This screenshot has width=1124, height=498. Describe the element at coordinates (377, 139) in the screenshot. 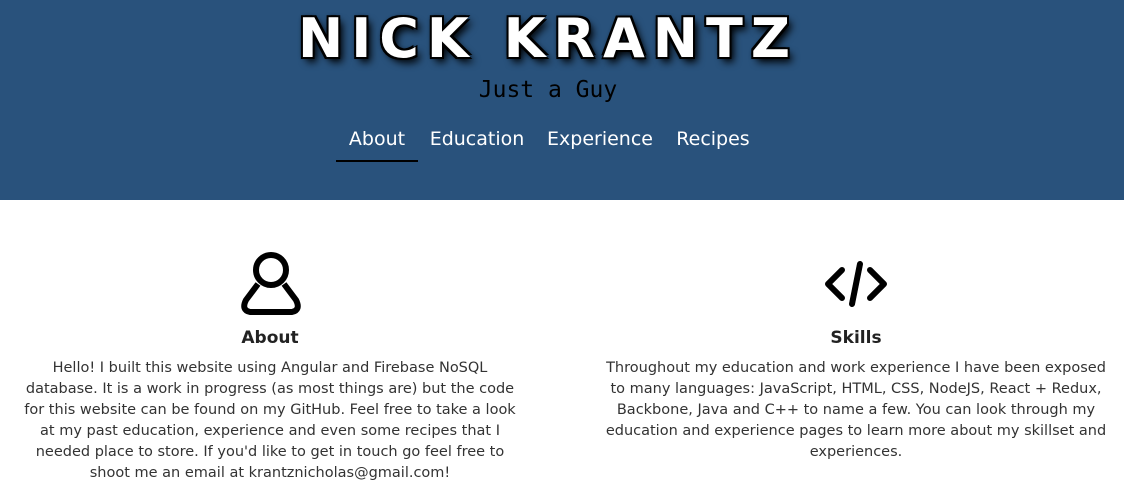

I see `nav-item-about: About` at that location.